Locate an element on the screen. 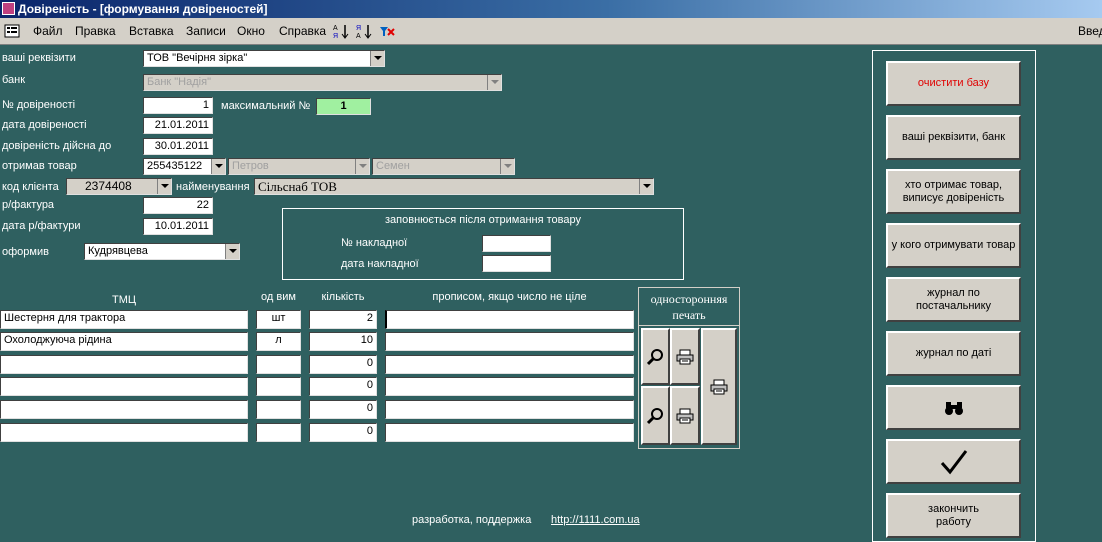 This screenshot has width=1102, height=542. waybill-number-field is located at coordinates (516, 243).